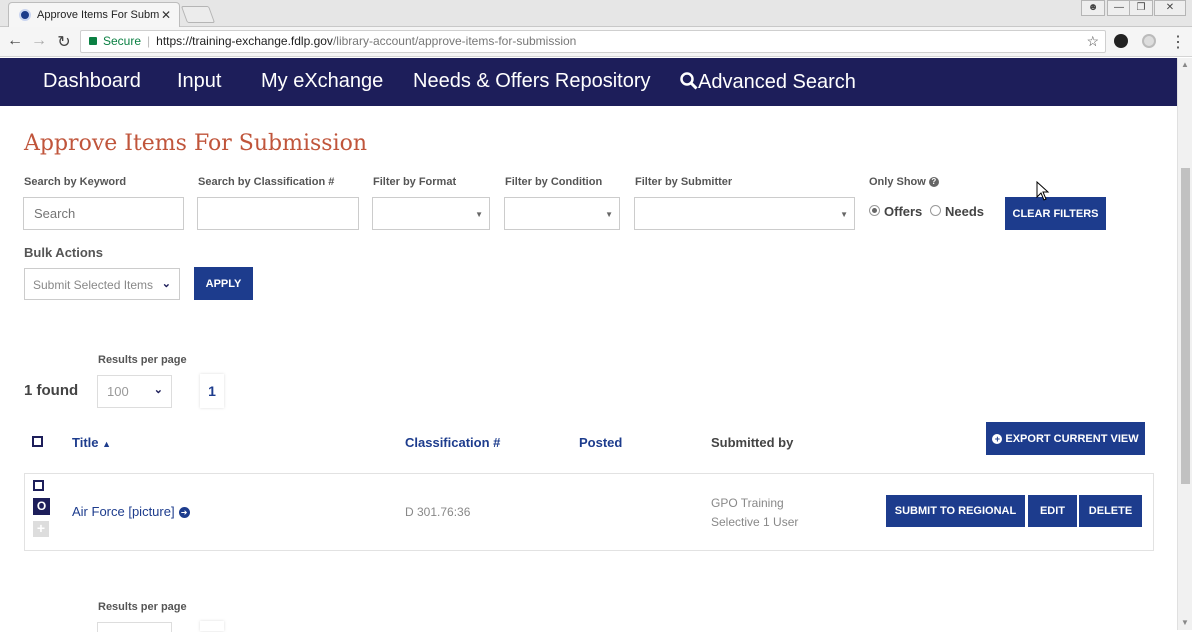  Describe the element at coordinates (166, 15) in the screenshot. I see `close-tab-icon: ✕` at that location.